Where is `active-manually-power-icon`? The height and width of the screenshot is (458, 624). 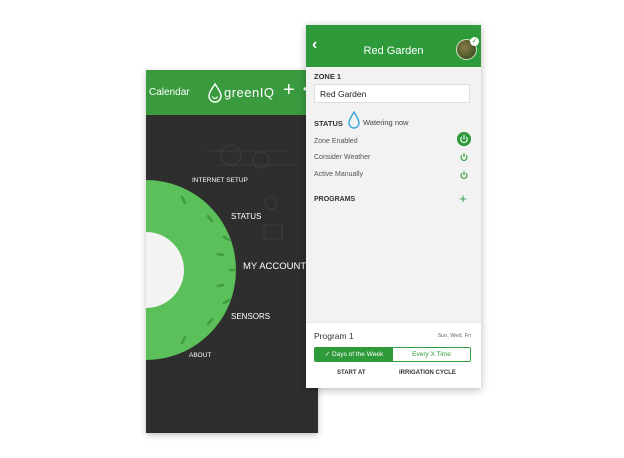 active-manually-power-icon is located at coordinates (464, 175).